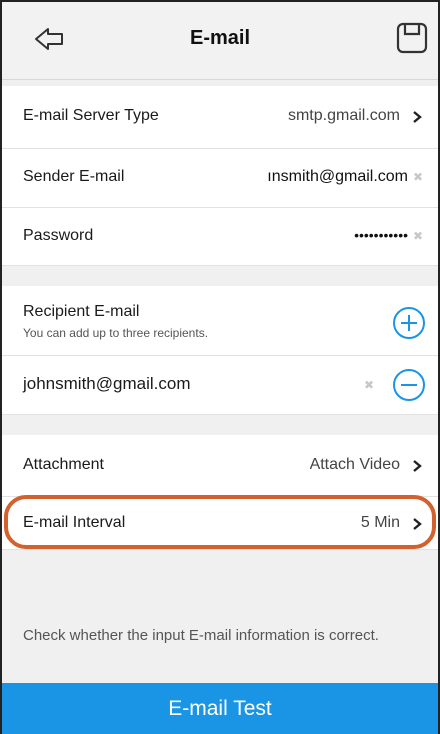 This screenshot has height=734, width=440. What do you see at coordinates (343, 115) in the screenshot?
I see `server-type-value: smtp.gmail.com` at bounding box center [343, 115].